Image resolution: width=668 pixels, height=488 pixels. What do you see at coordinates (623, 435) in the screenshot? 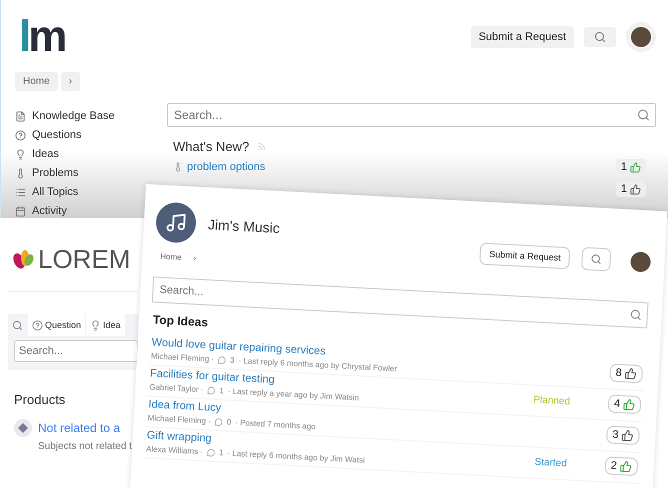
I see `vote-button: 3` at bounding box center [623, 435].